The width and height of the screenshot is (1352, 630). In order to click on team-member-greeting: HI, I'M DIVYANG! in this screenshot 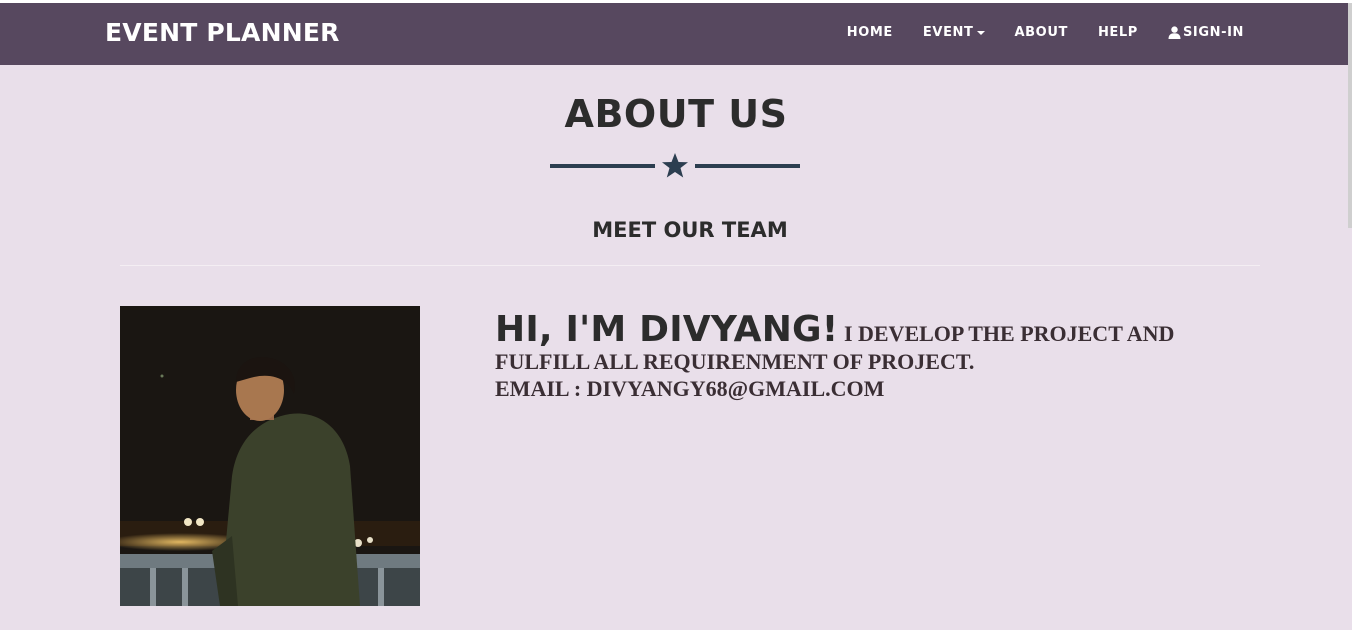, I will do `click(667, 329)`.